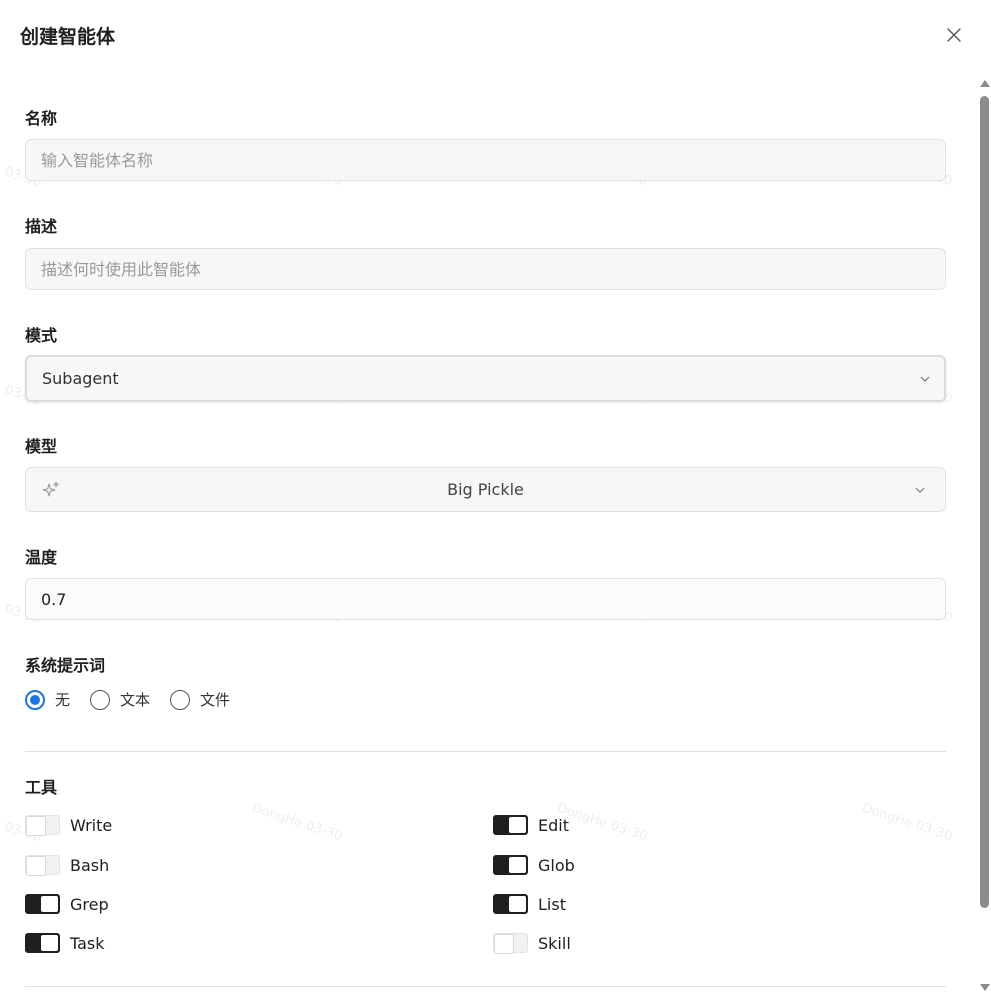 This screenshot has width=991, height=994. I want to click on radio-label: 文本, so click(135, 700).